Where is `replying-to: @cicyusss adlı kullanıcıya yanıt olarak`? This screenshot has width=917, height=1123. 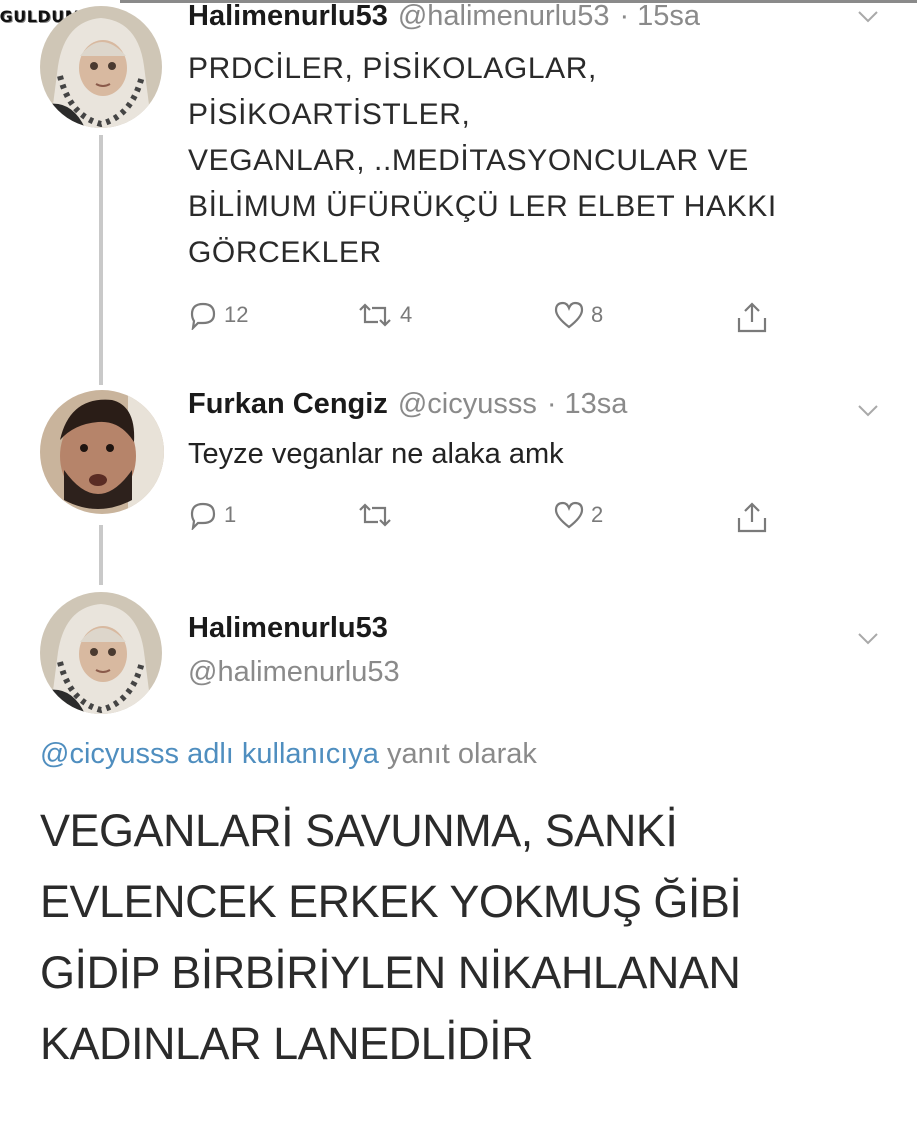
replying-to: @cicyusss adlı kullanıcıya yanıt olarak is located at coordinates (288, 754).